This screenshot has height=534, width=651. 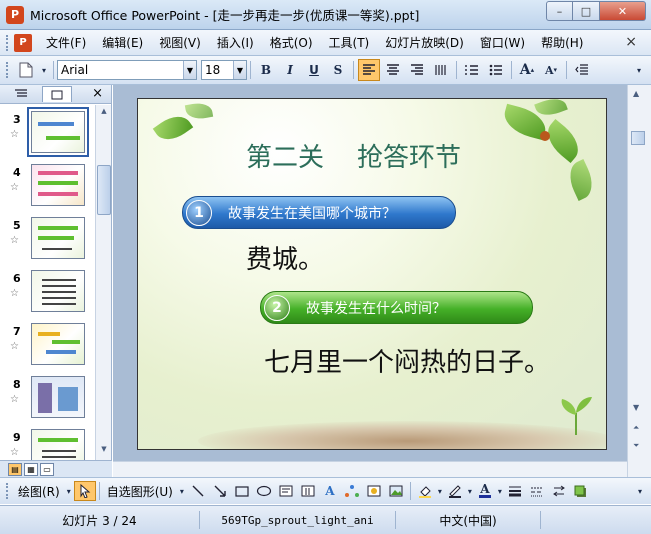 What do you see at coordinates (235, 42) in the screenshot?
I see `menu-insert: 插入(I)` at bounding box center [235, 42].